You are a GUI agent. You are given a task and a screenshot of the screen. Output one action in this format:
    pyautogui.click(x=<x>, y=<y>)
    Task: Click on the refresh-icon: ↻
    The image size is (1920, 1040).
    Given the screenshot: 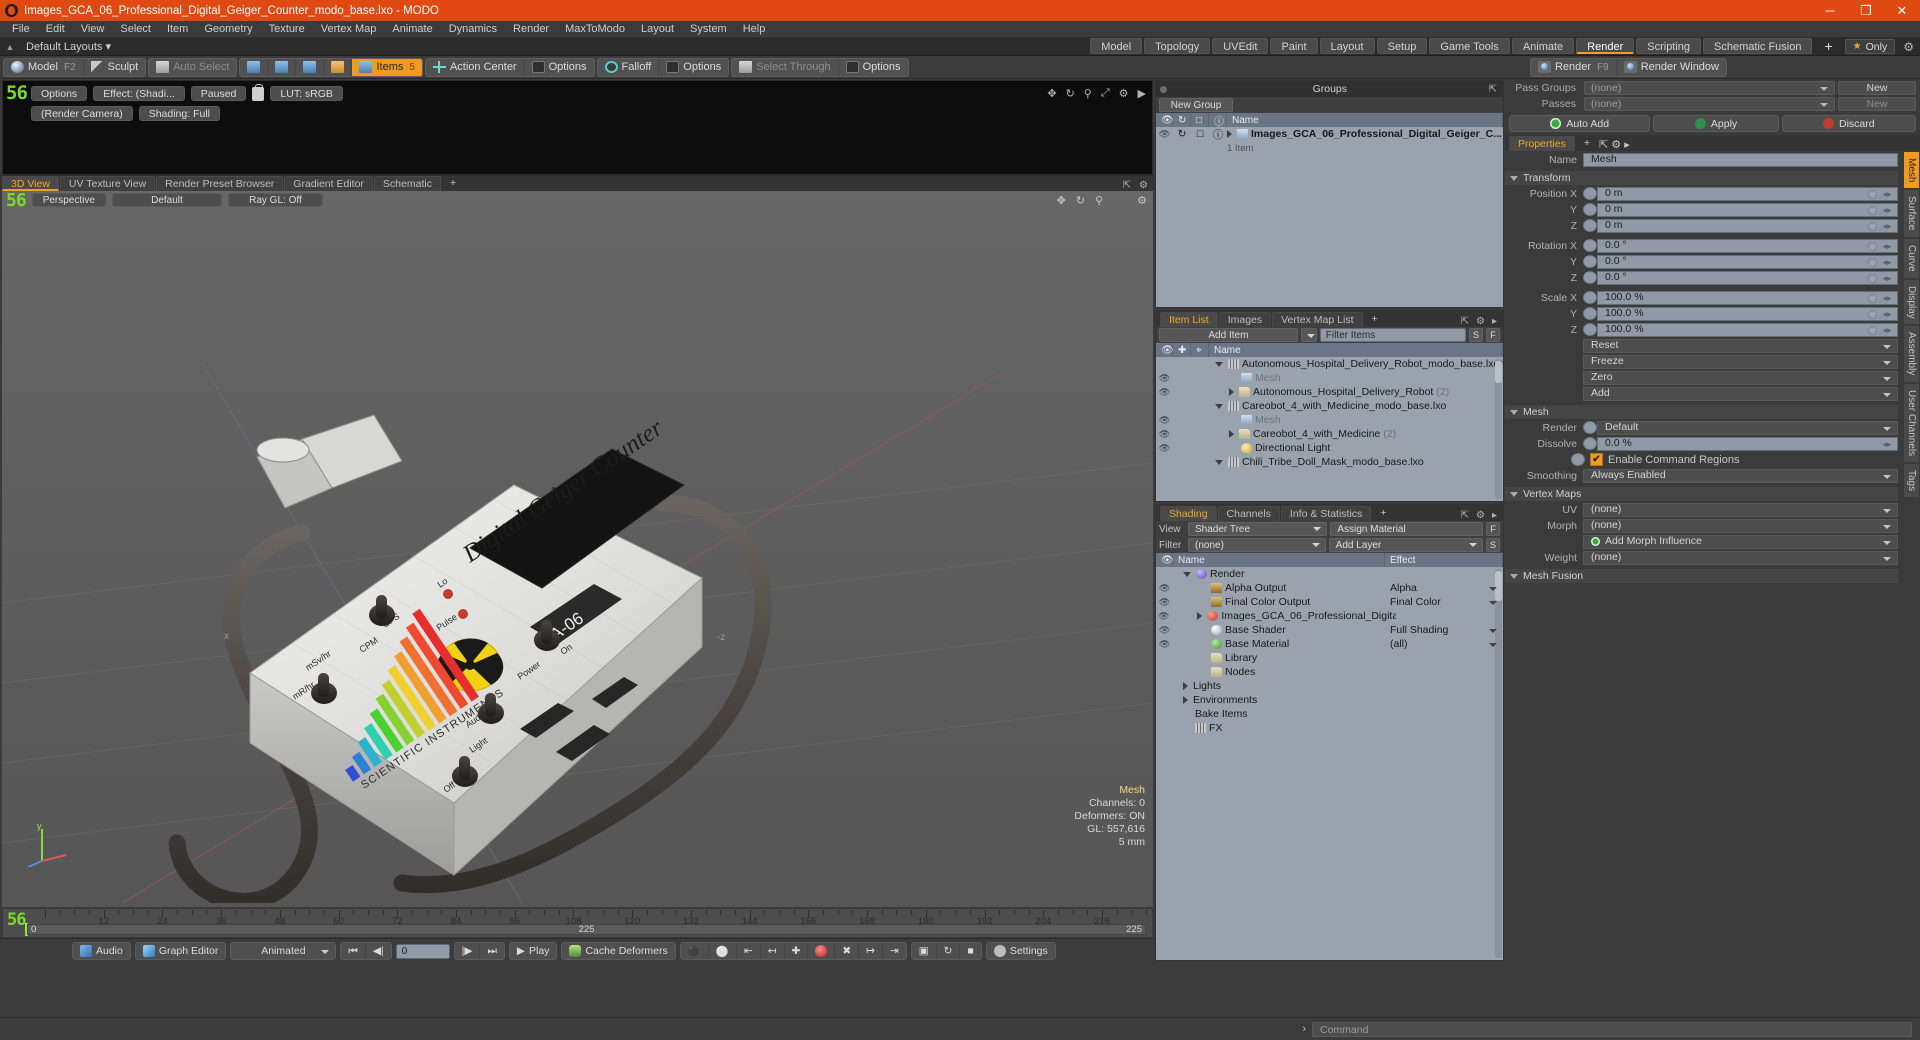 What is the action you would take?
    pyautogui.click(x=949, y=951)
    